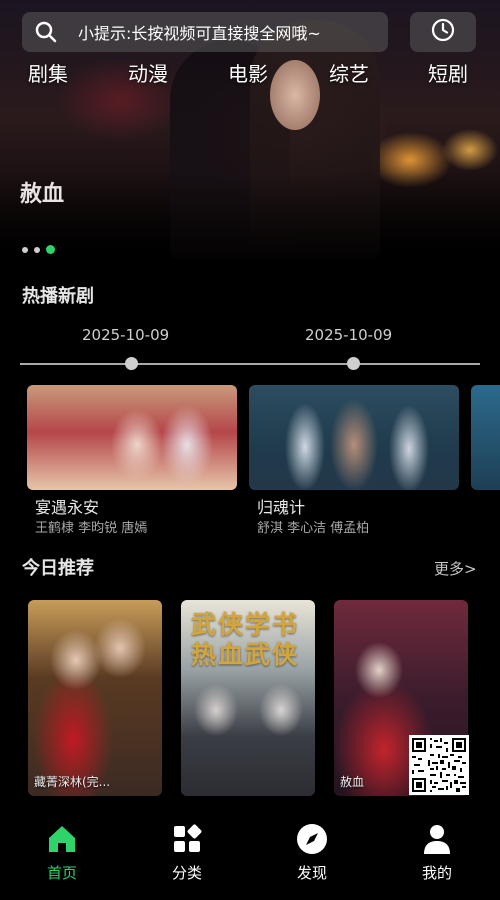  What do you see at coordinates (349, 72) in the screenshot?
I see `tab-variety: 综艺` at bounding box center [349, 72].